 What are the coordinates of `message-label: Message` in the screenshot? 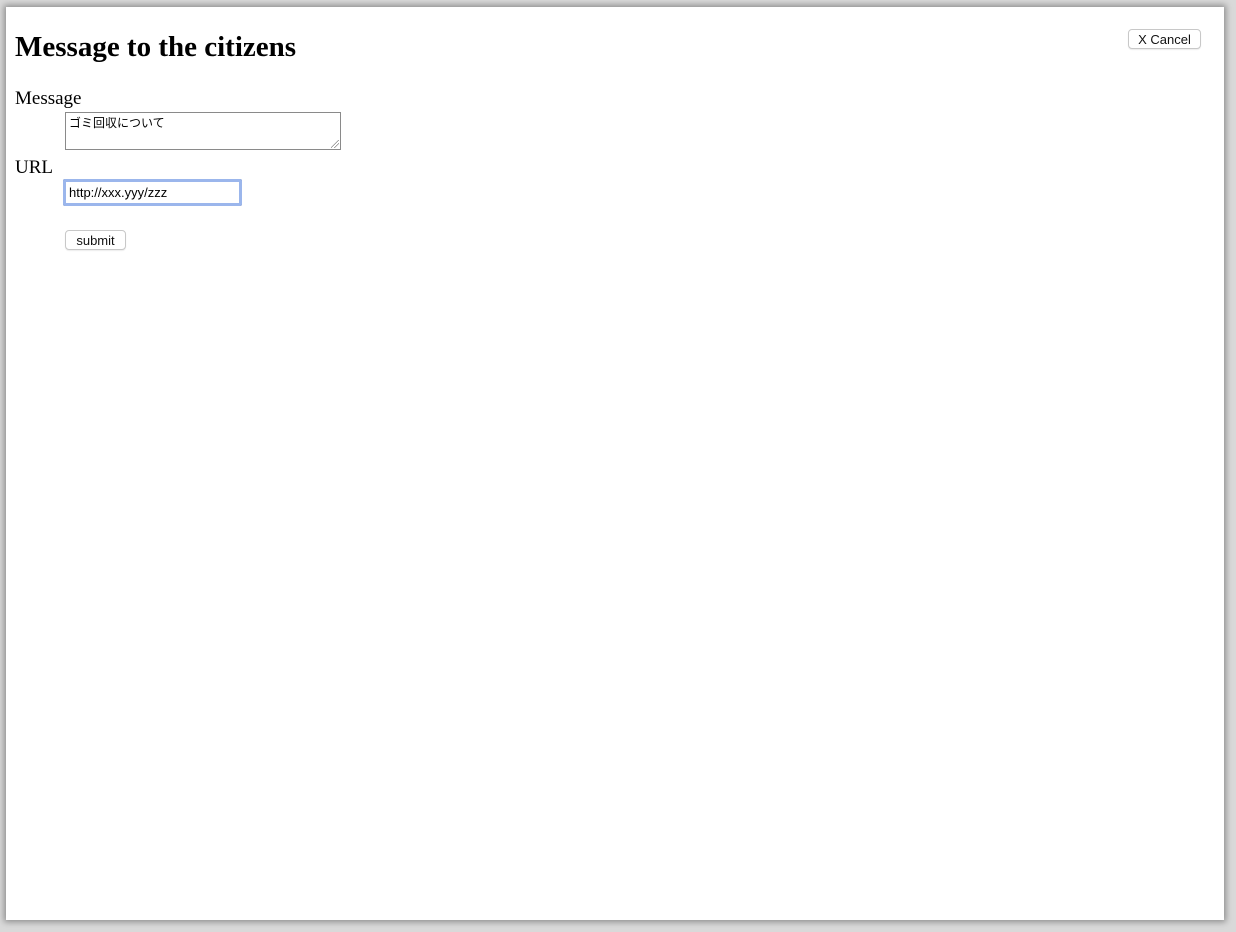 It's located at (48, 98).